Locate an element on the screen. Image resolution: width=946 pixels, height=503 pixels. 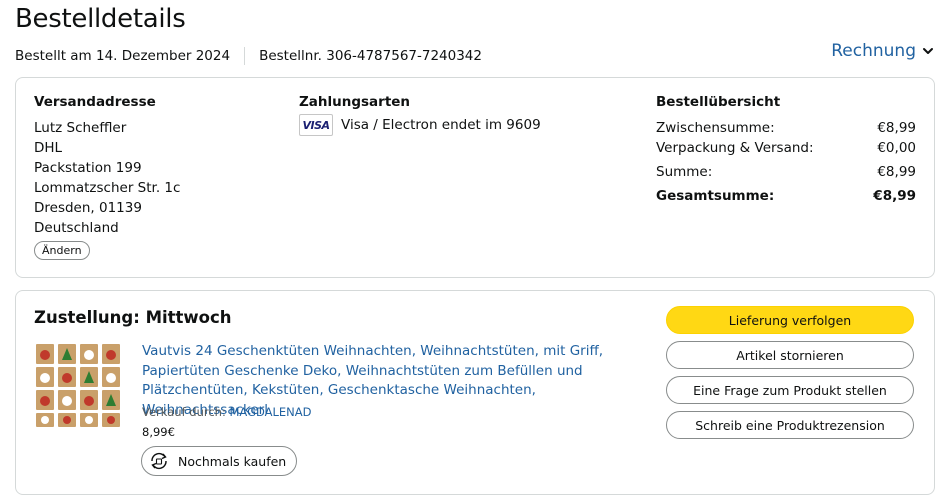
address-line: DHL is located at coordinates (48, 148).